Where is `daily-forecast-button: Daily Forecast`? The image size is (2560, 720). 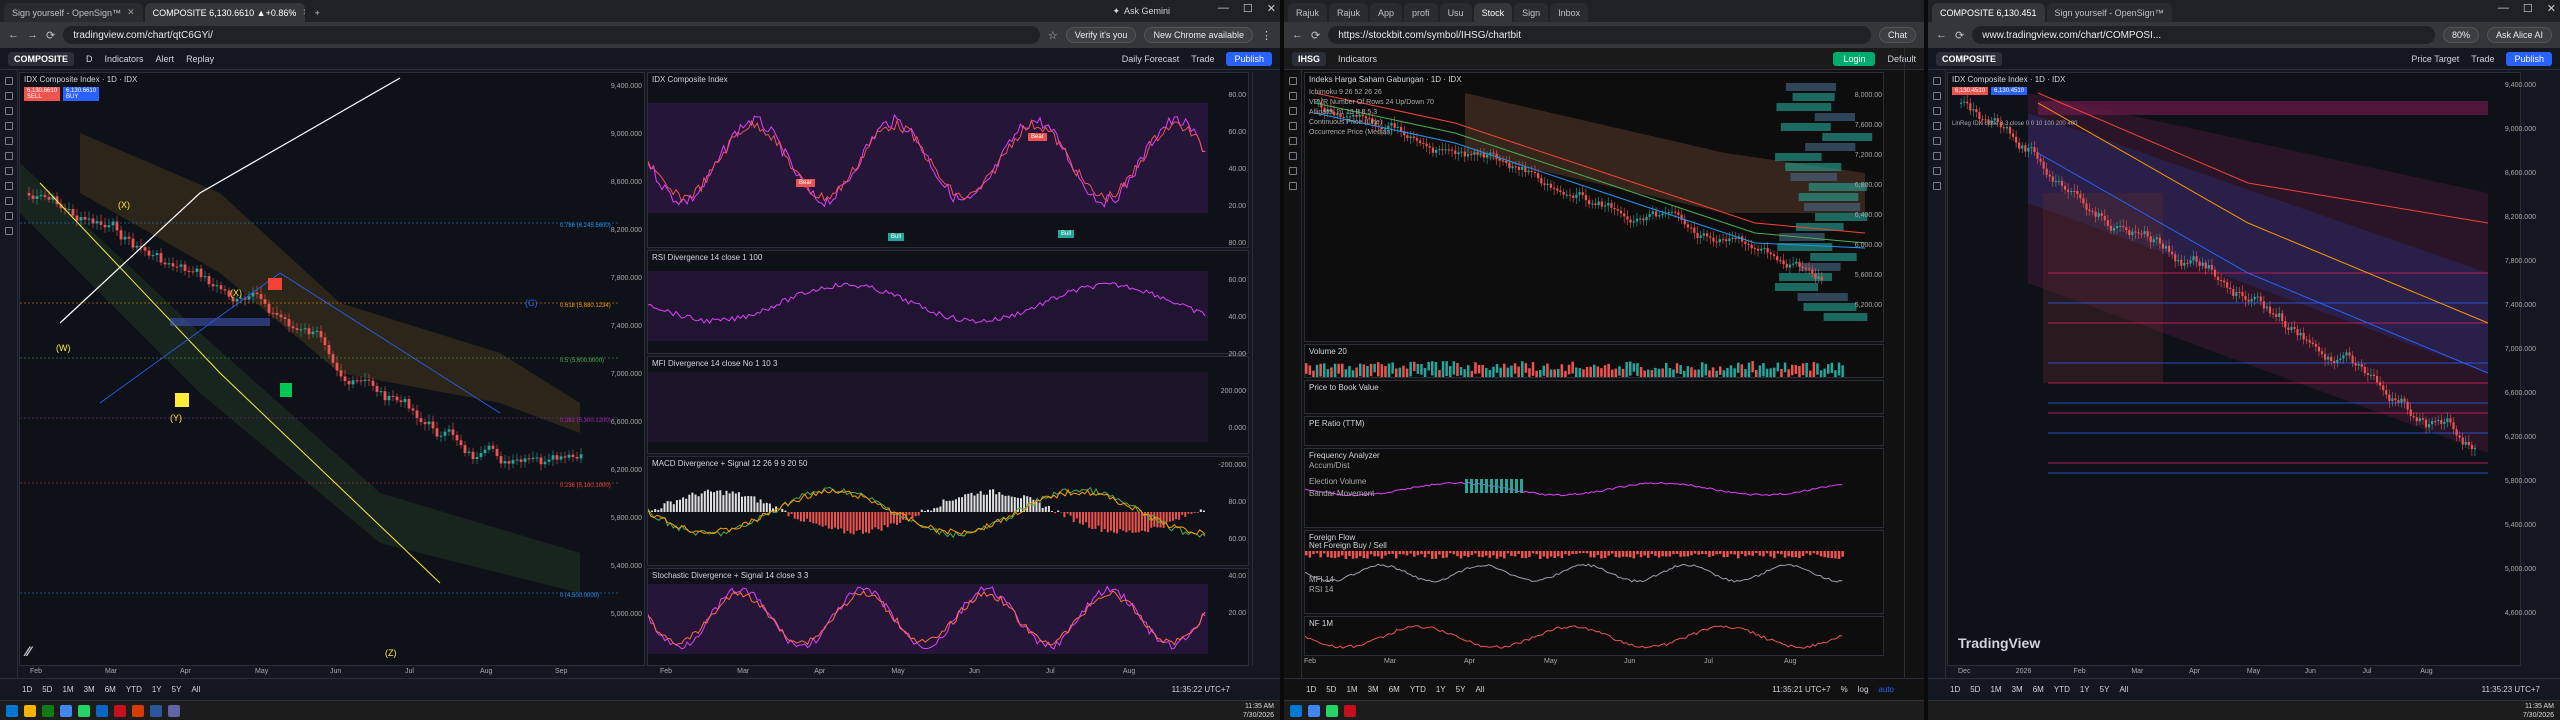
daily-forecast-button: Daily Forecast is located at coordinates (1151, 59).